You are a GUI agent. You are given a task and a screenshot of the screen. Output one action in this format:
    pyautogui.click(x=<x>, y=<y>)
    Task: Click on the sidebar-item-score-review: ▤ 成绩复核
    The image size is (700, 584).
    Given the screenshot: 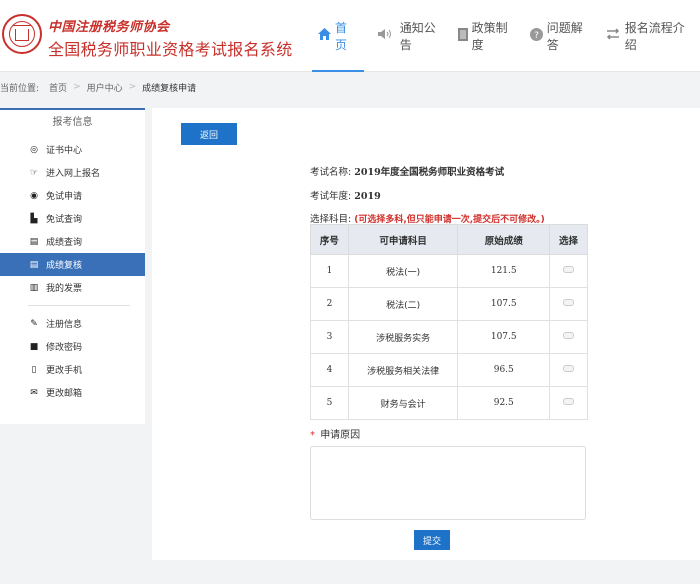 What is the action you would take?
    pyautogui.click(x=72, y=264)
    